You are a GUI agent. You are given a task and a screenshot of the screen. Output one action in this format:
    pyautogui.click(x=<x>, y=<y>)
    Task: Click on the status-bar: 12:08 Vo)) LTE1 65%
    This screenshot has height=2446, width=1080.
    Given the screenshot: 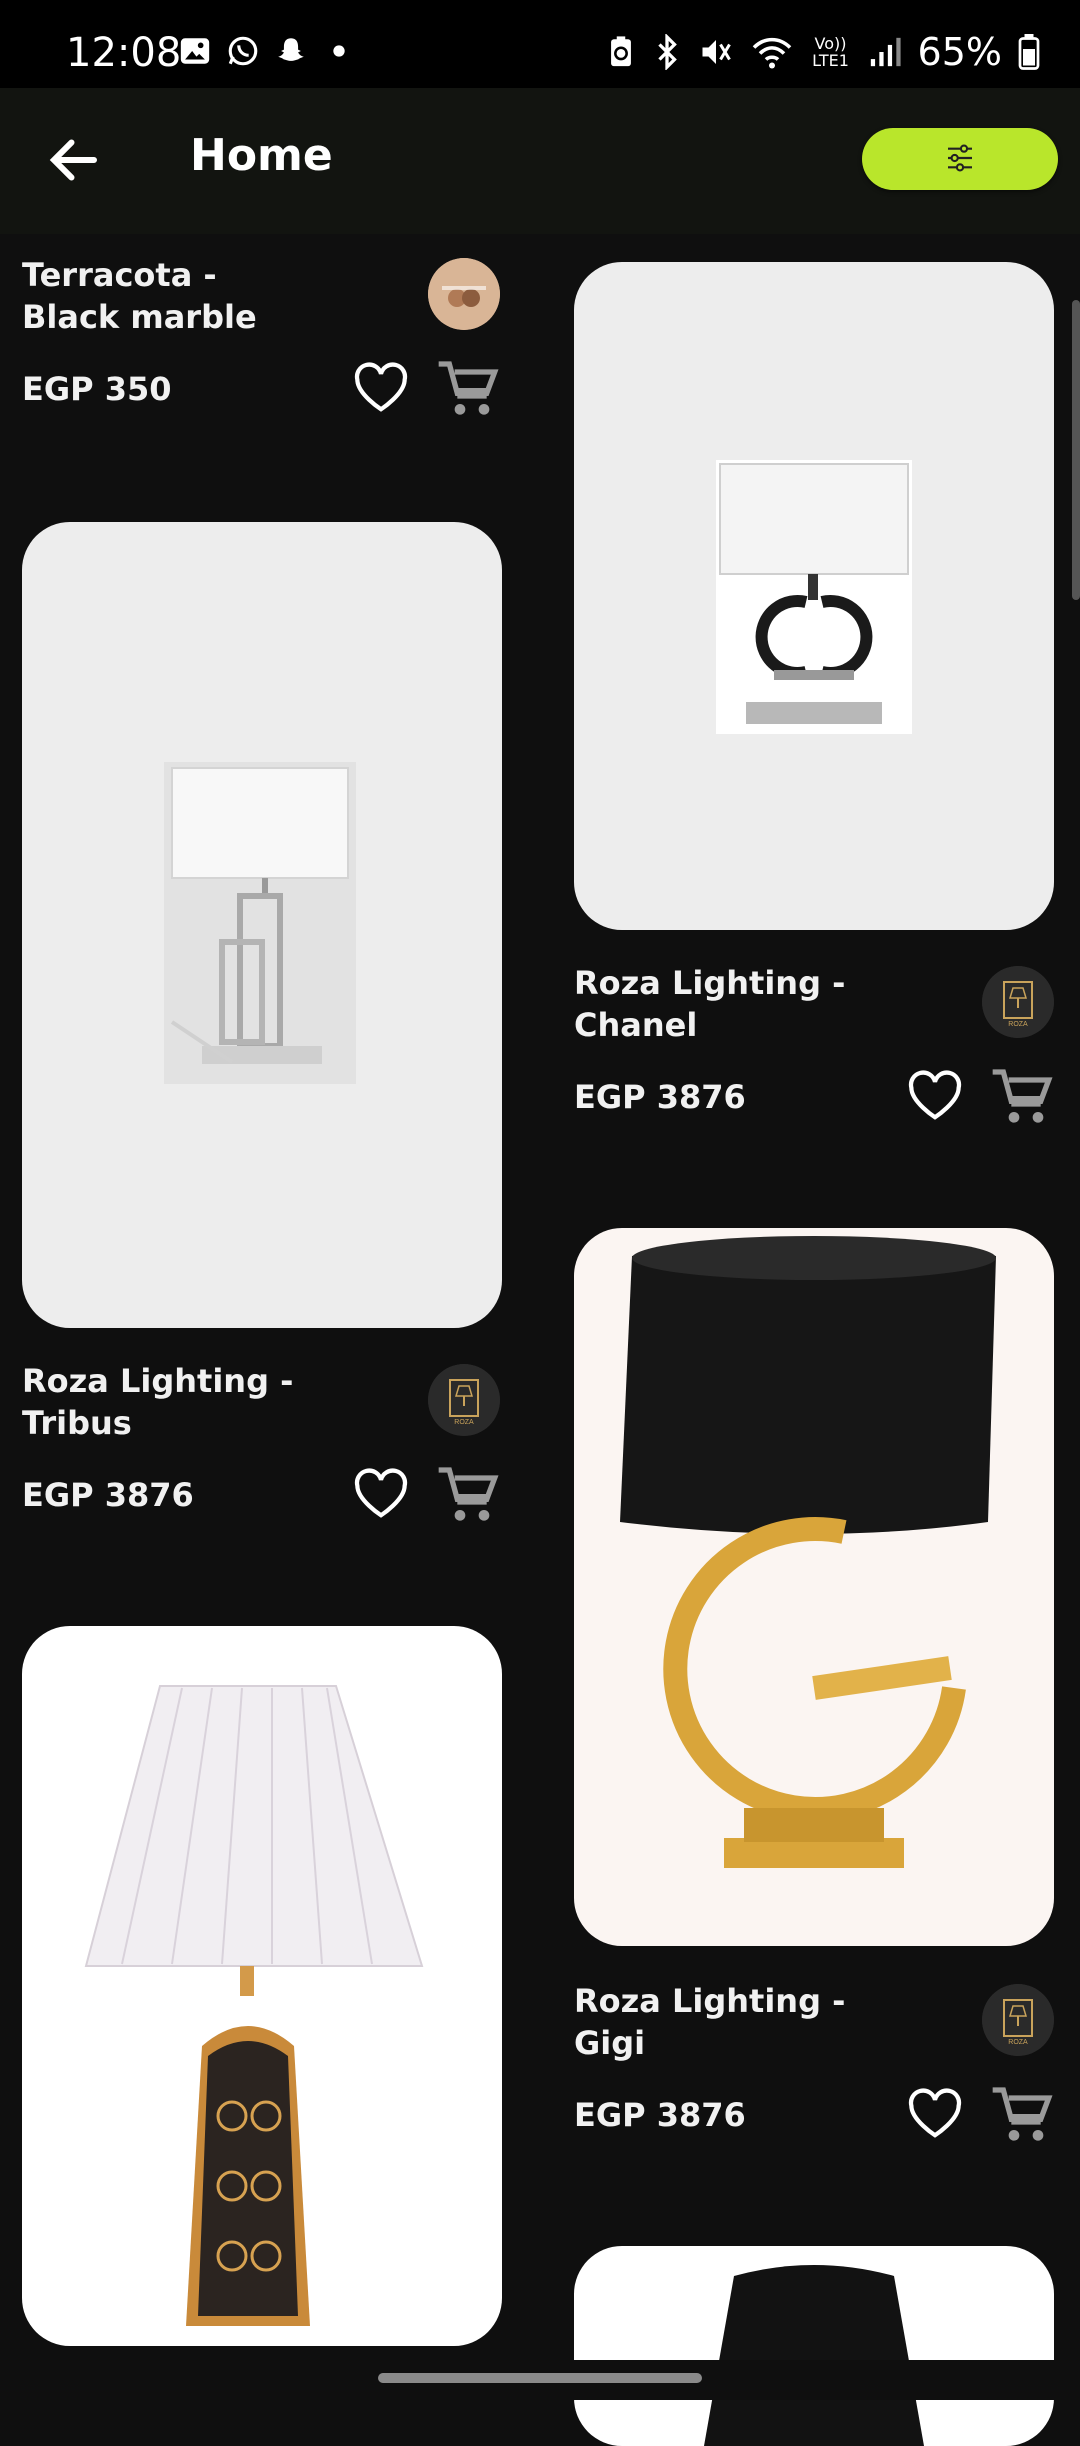 What is the action you would take?
    pyautogui.click(x=540, y=44)
    